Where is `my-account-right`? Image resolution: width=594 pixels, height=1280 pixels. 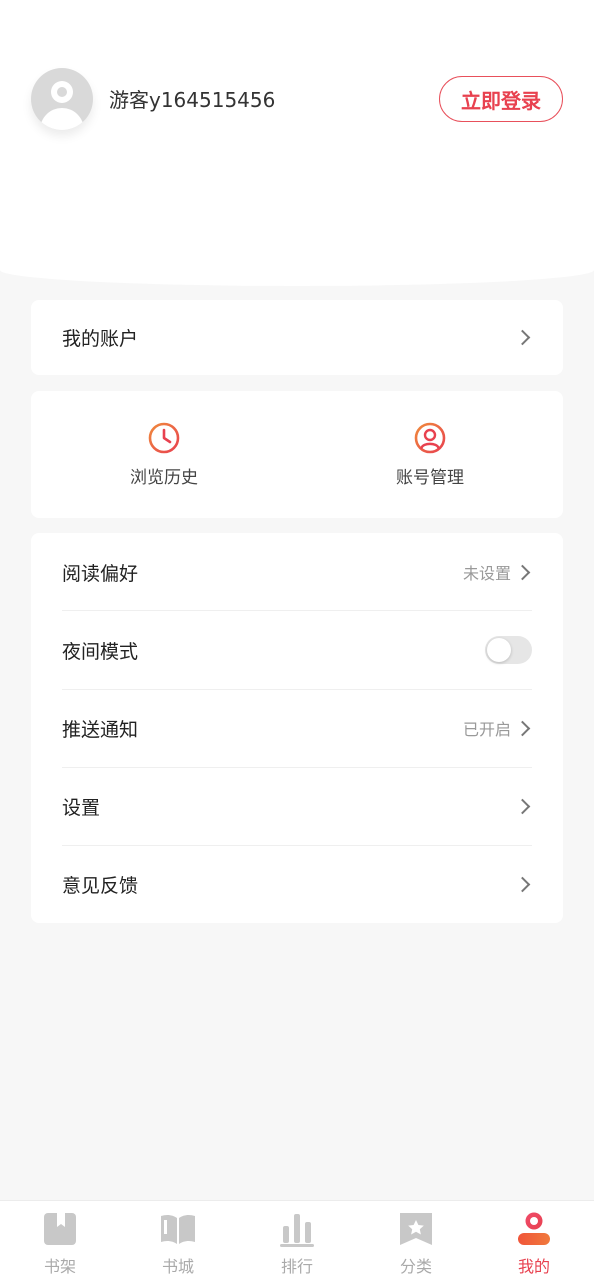 my-account-right is located at coordinates (521, 337).